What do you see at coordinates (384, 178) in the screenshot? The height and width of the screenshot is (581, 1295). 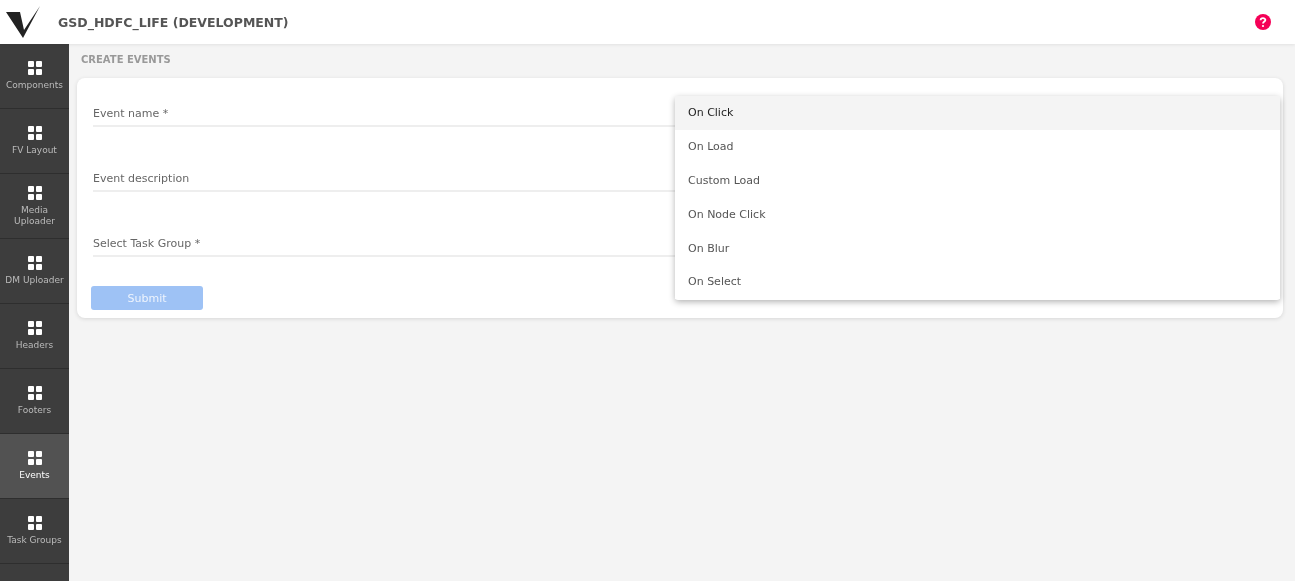 I see `input-field: Event description` at bounding box center [384, 178].